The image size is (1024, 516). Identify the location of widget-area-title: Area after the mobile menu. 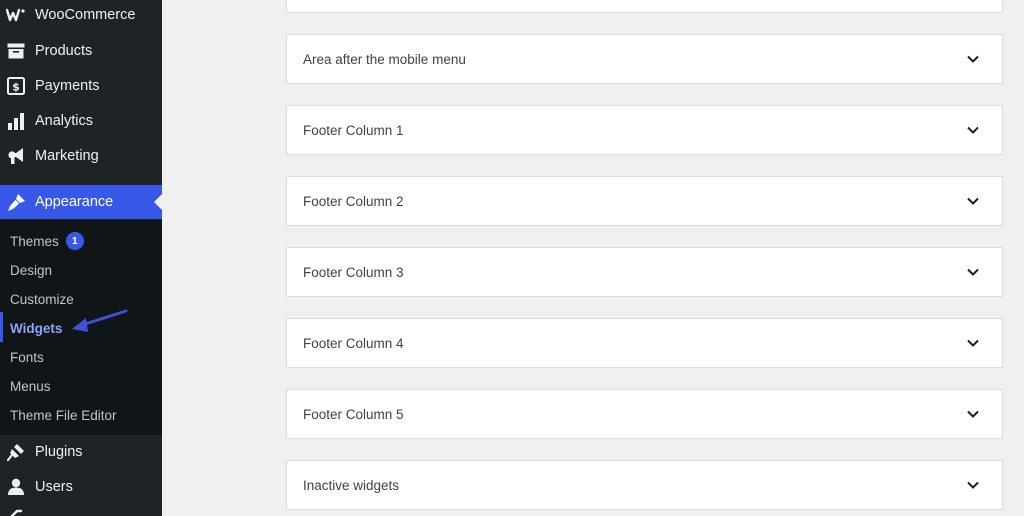
(384, 59).